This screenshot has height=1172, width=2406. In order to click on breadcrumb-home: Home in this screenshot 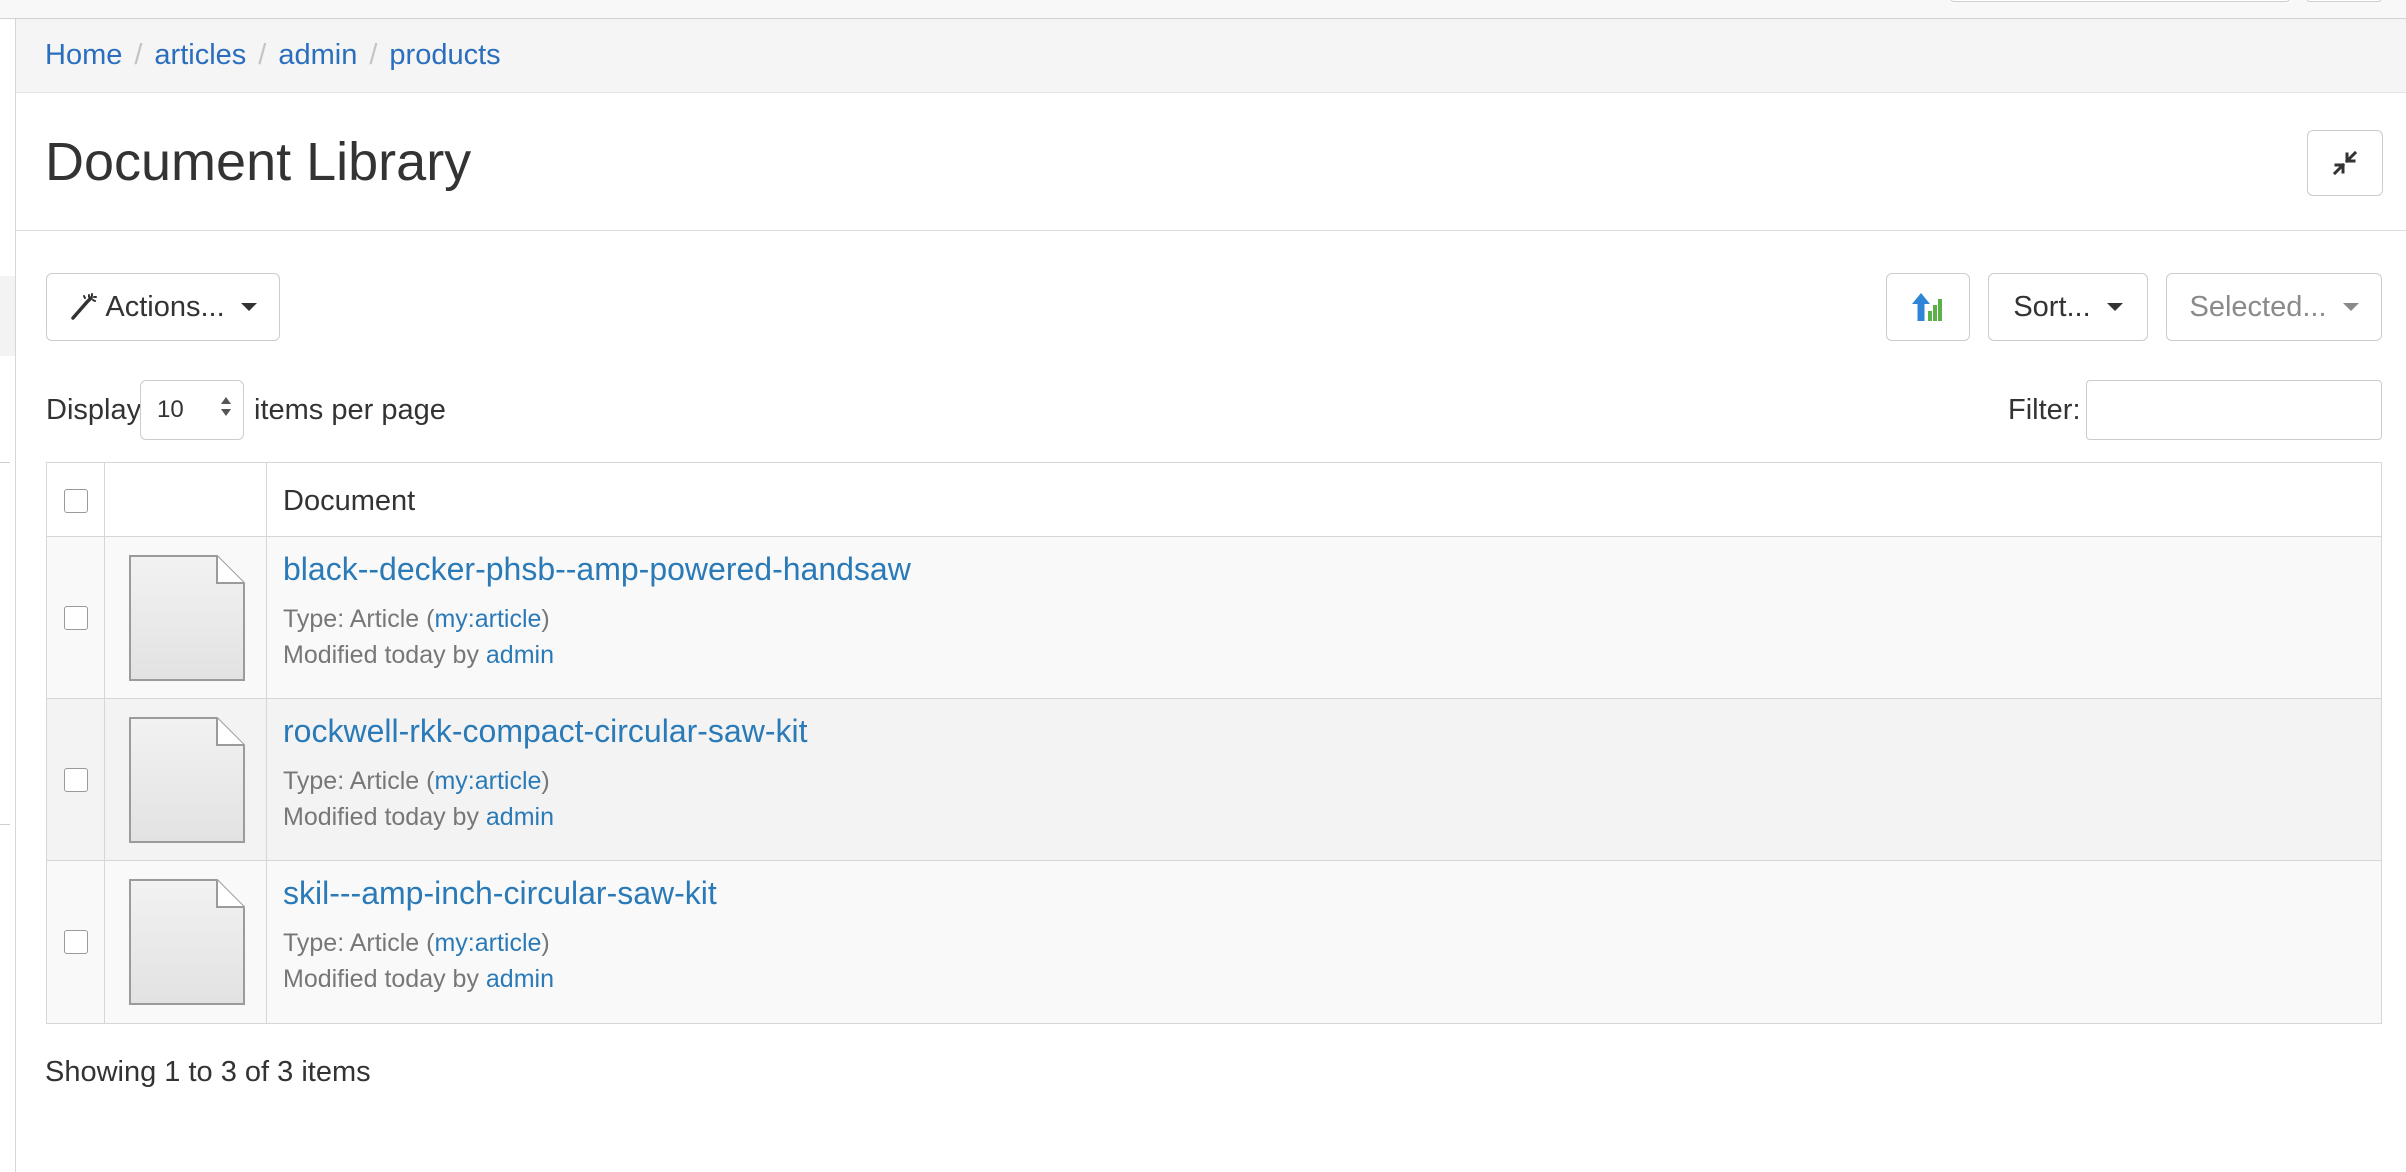, I will do `click(83, 55)`.